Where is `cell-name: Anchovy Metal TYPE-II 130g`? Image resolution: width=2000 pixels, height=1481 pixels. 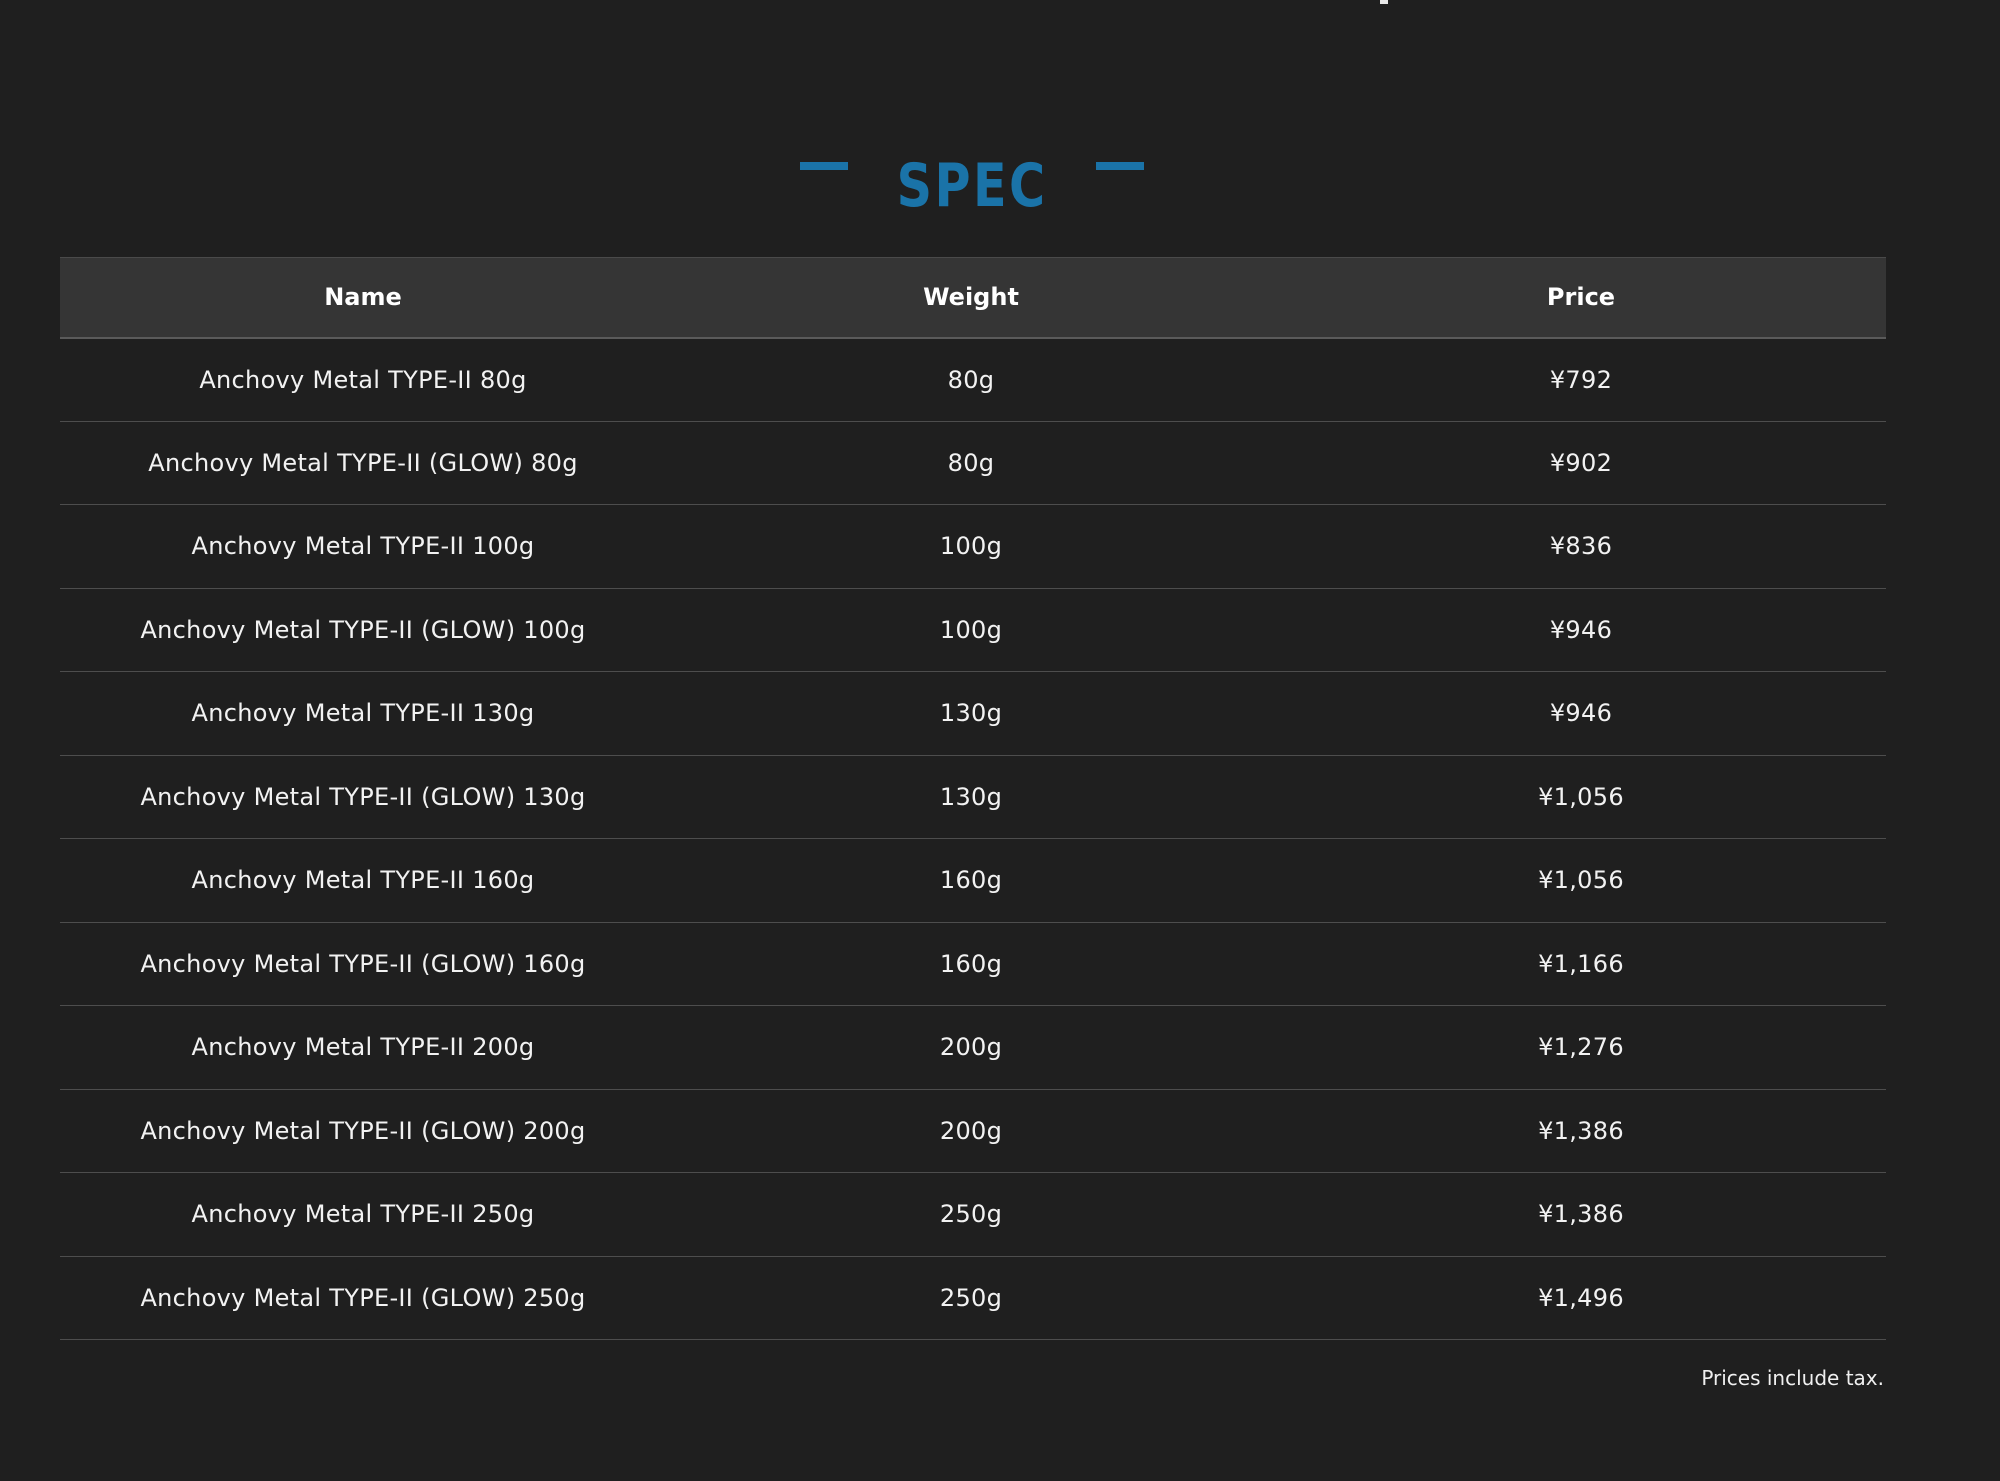 cell-name: Anchovy Metal TYPE-II 130g is located at coordinates (363, 713).